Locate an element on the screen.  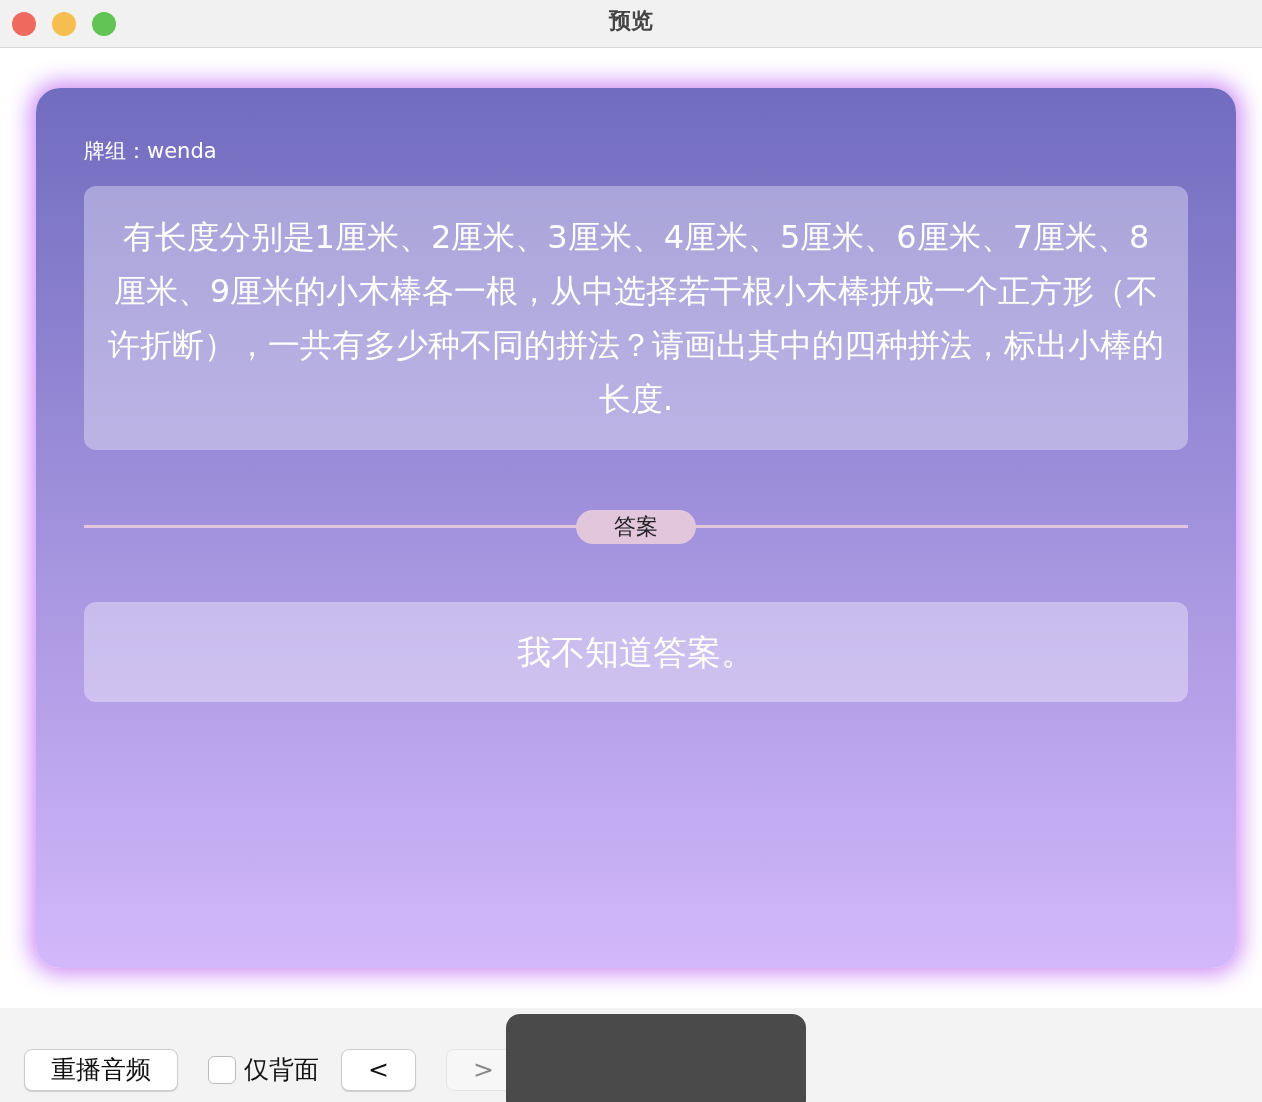
answer-divider-label: 答案 is located at coordinates (636, 526).